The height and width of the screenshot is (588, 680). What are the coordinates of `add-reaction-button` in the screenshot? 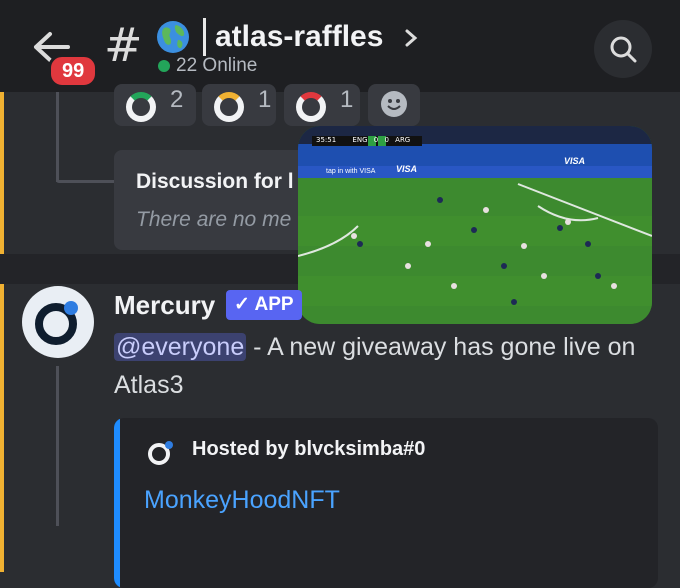 It's located at (394, 105).